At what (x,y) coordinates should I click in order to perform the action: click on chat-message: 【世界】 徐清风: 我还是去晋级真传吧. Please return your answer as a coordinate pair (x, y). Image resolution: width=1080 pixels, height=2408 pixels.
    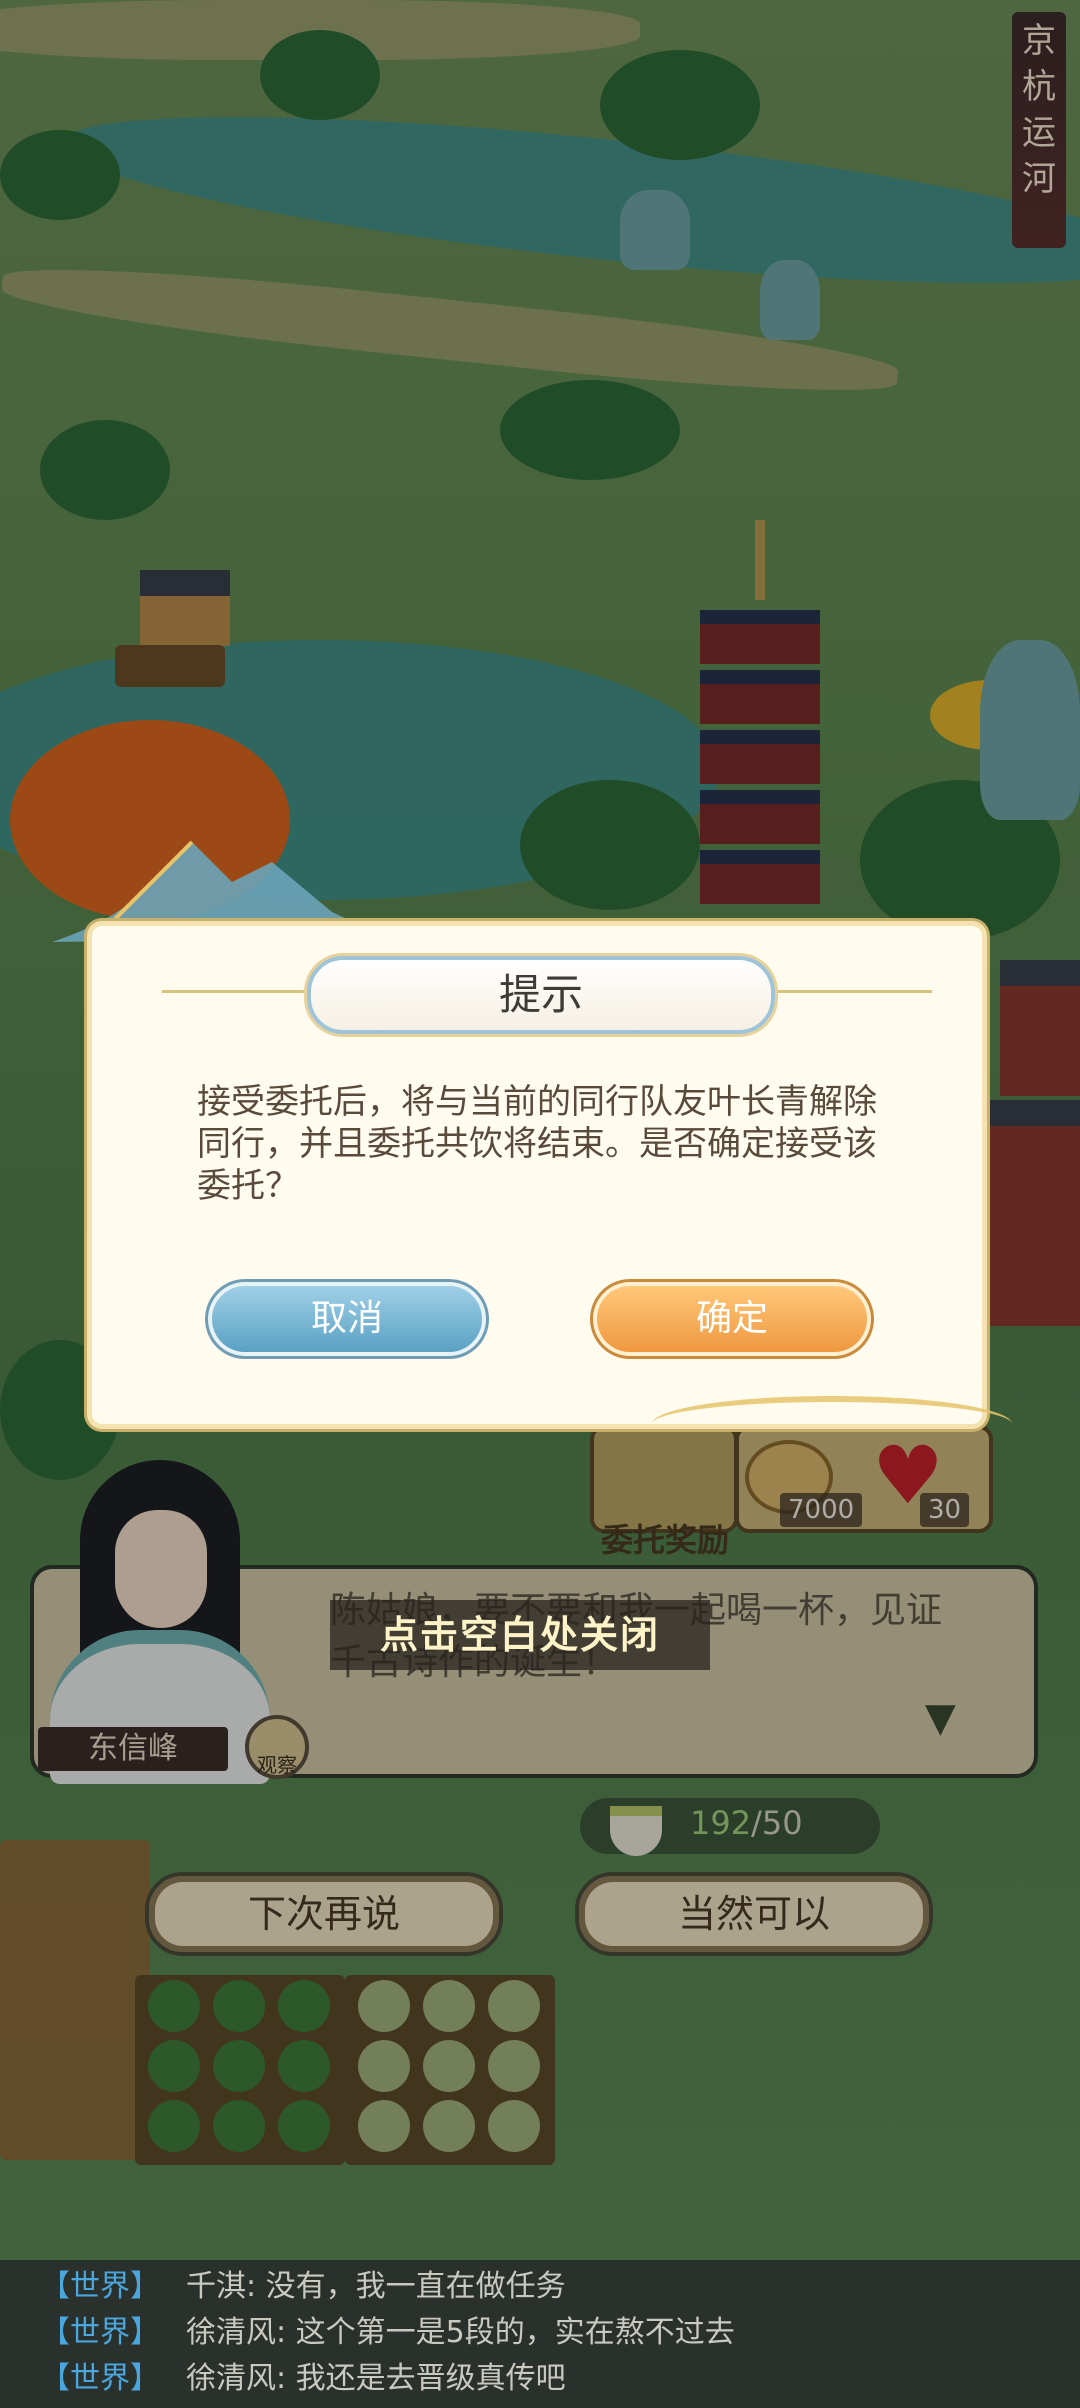
    Looking at the image, I should click on (303, 2379).